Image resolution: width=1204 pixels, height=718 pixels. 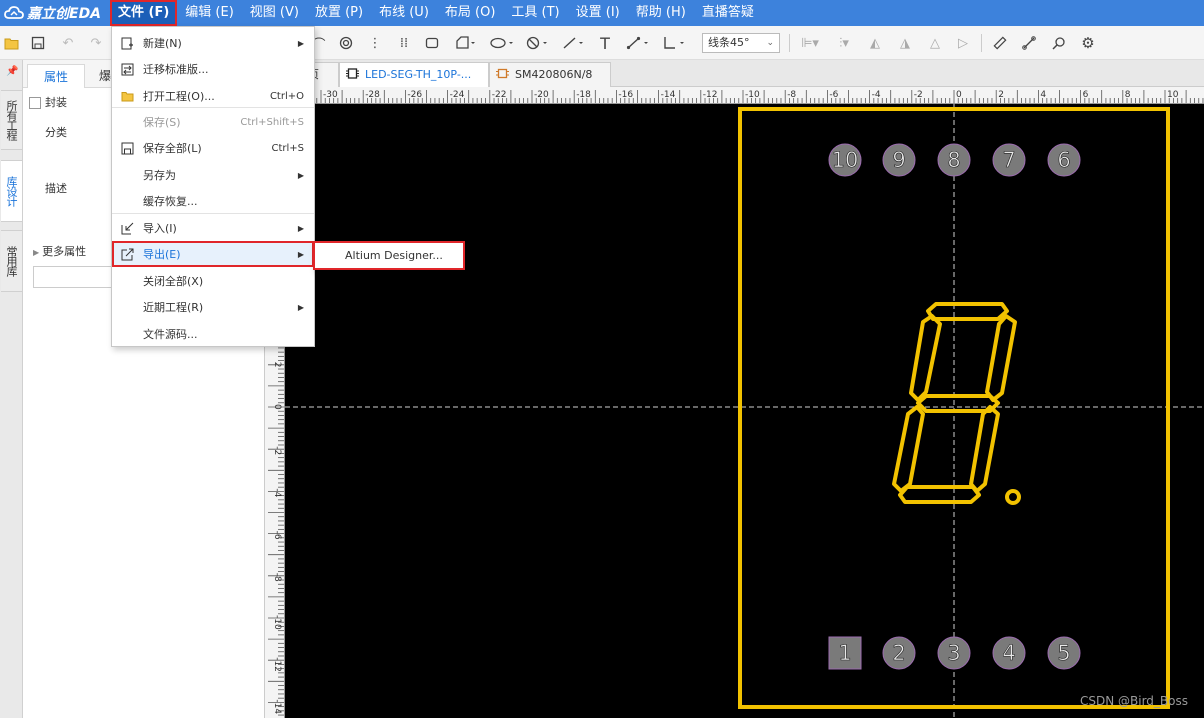 What do you see at coordinates (963, 43) in the screenshot?
I see `send-icon: ▷` at bounding box center [963, 43].